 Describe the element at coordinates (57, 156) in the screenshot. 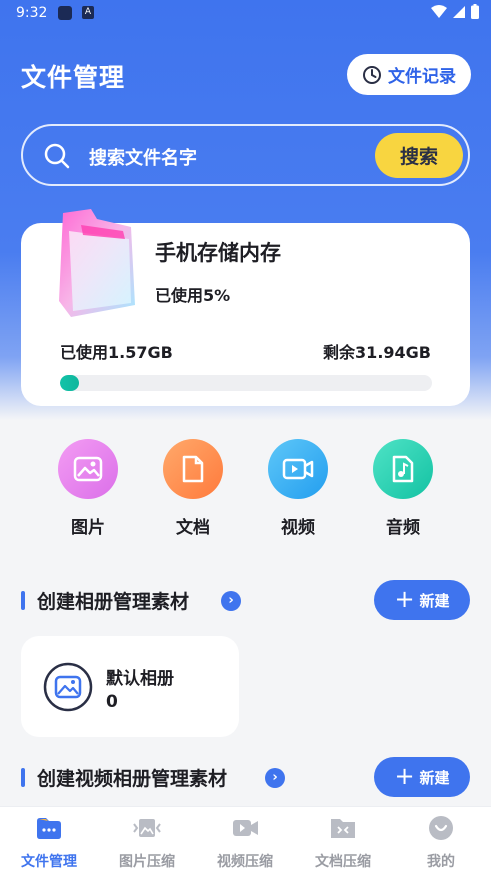

I see `search-icon` at that location.